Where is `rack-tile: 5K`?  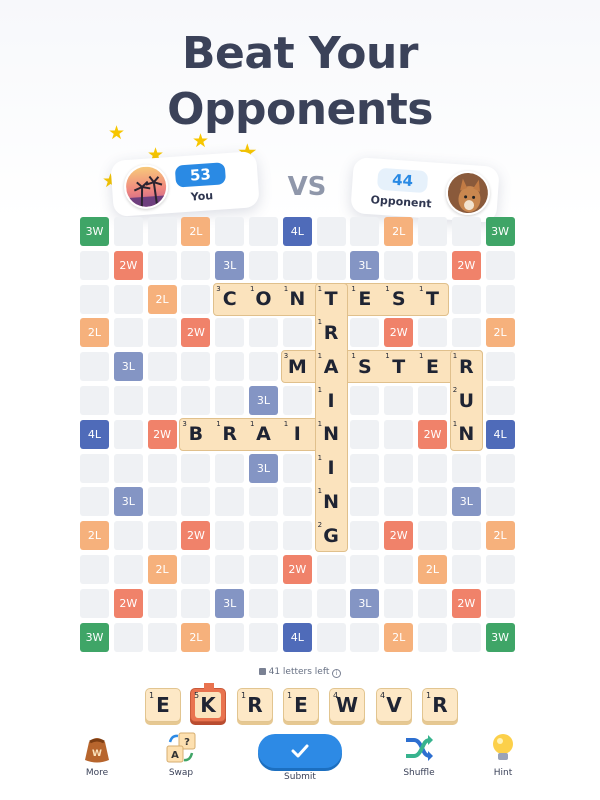
rack-tile: 5K is located at coordinates (208, 702).